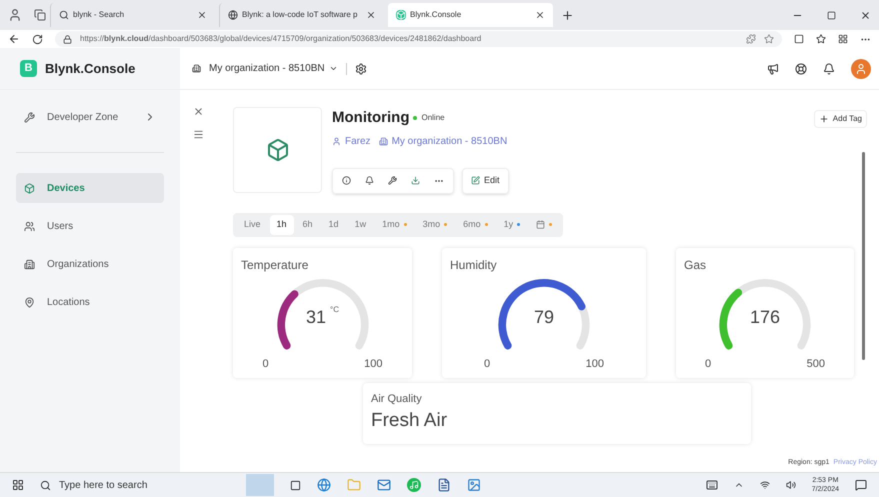  I want to click on collections-icon, so click(843, 39).